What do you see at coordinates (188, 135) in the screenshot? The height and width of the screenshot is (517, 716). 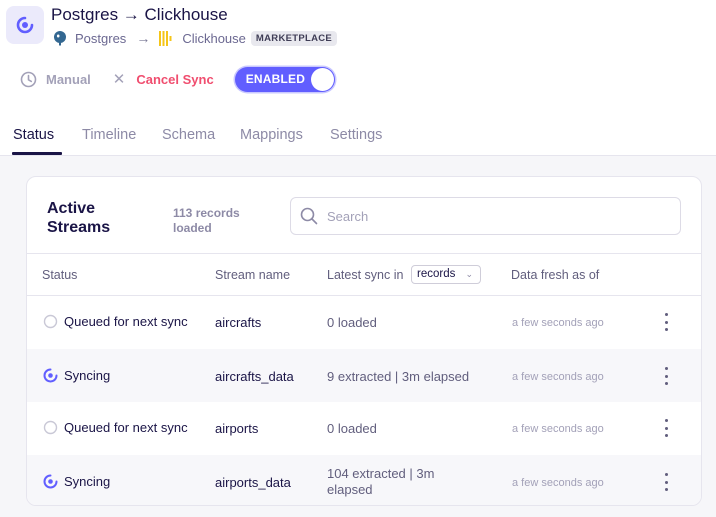 I see `tab-schema: Schema` at bounding box center [188, 135].